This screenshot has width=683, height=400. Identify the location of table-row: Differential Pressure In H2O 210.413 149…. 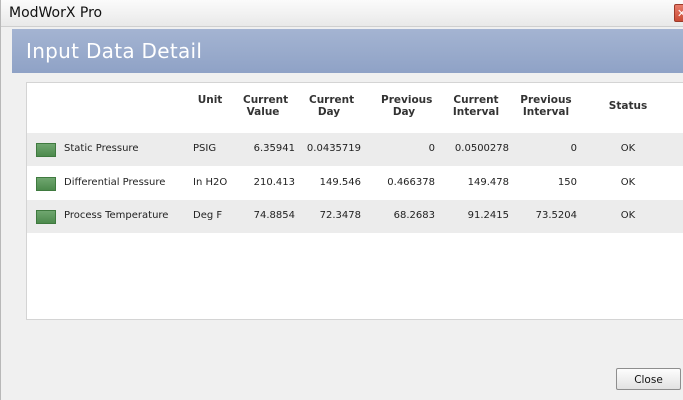
(355, 183).